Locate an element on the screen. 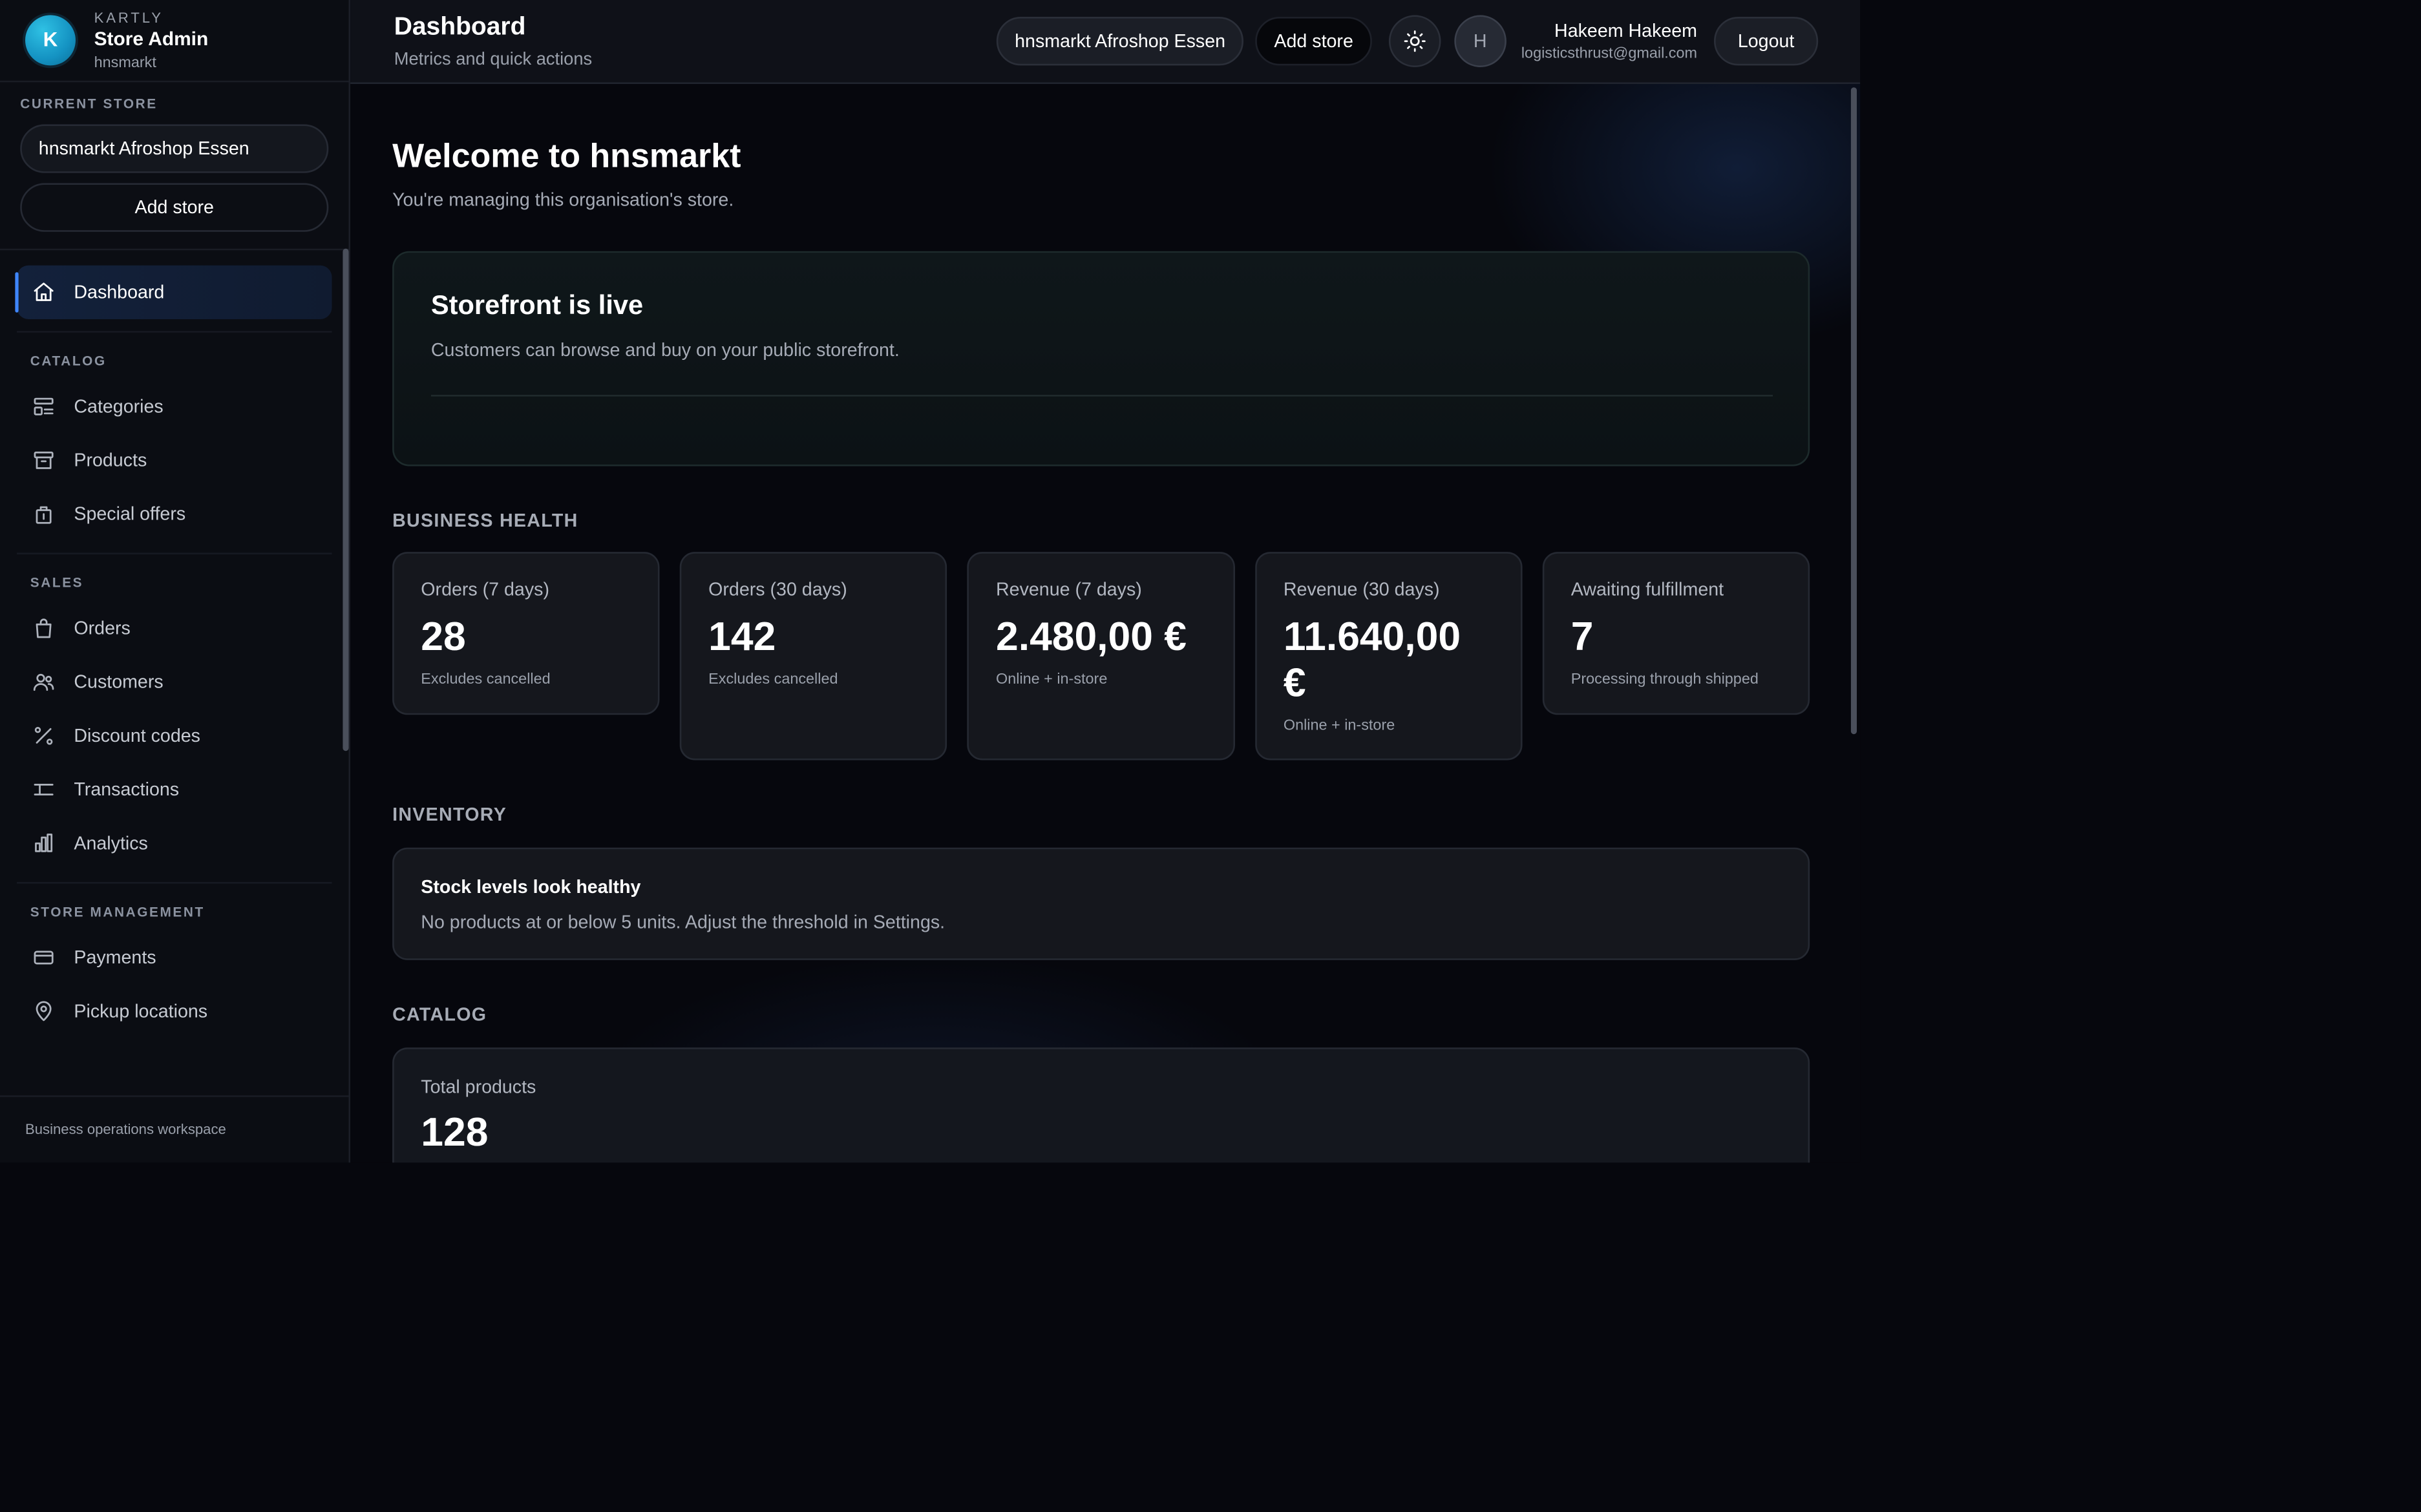 Image resolution: width=2421 pixels, height=1512 pixels. metric-value: 142 is located at coordinates (742, 637).